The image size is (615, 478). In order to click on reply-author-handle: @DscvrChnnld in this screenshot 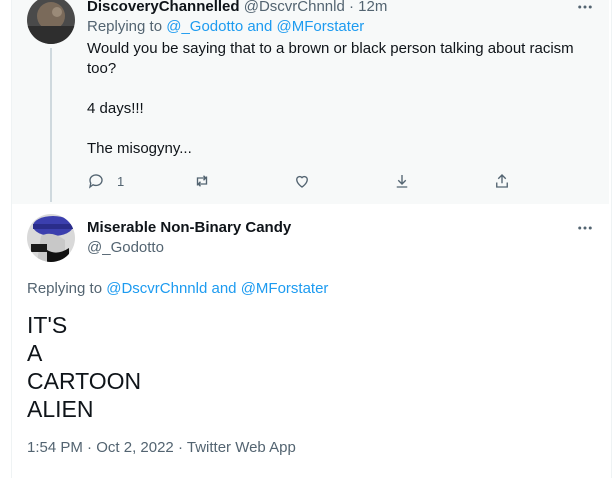, I will do `click(294, 7)`.